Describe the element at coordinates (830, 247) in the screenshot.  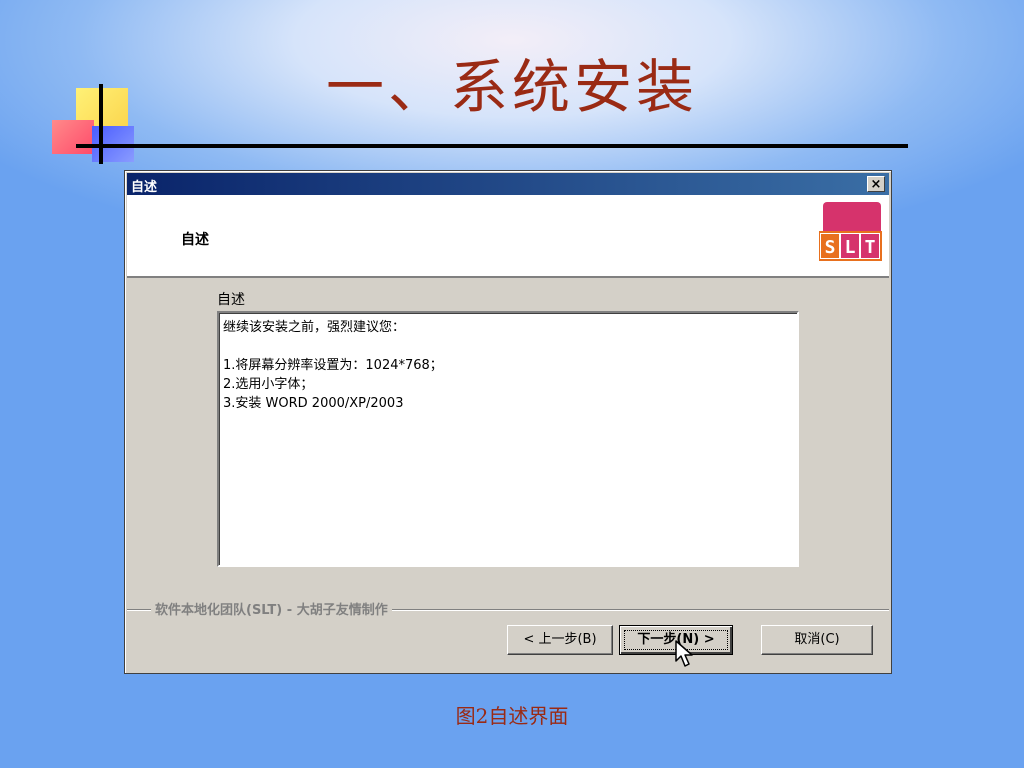
I see `svg-text: S` at that location.